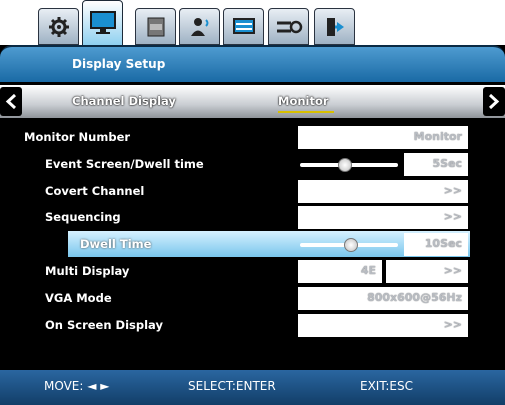  I want to click on dwell-time-value: 10Sec, so click(443, 243).